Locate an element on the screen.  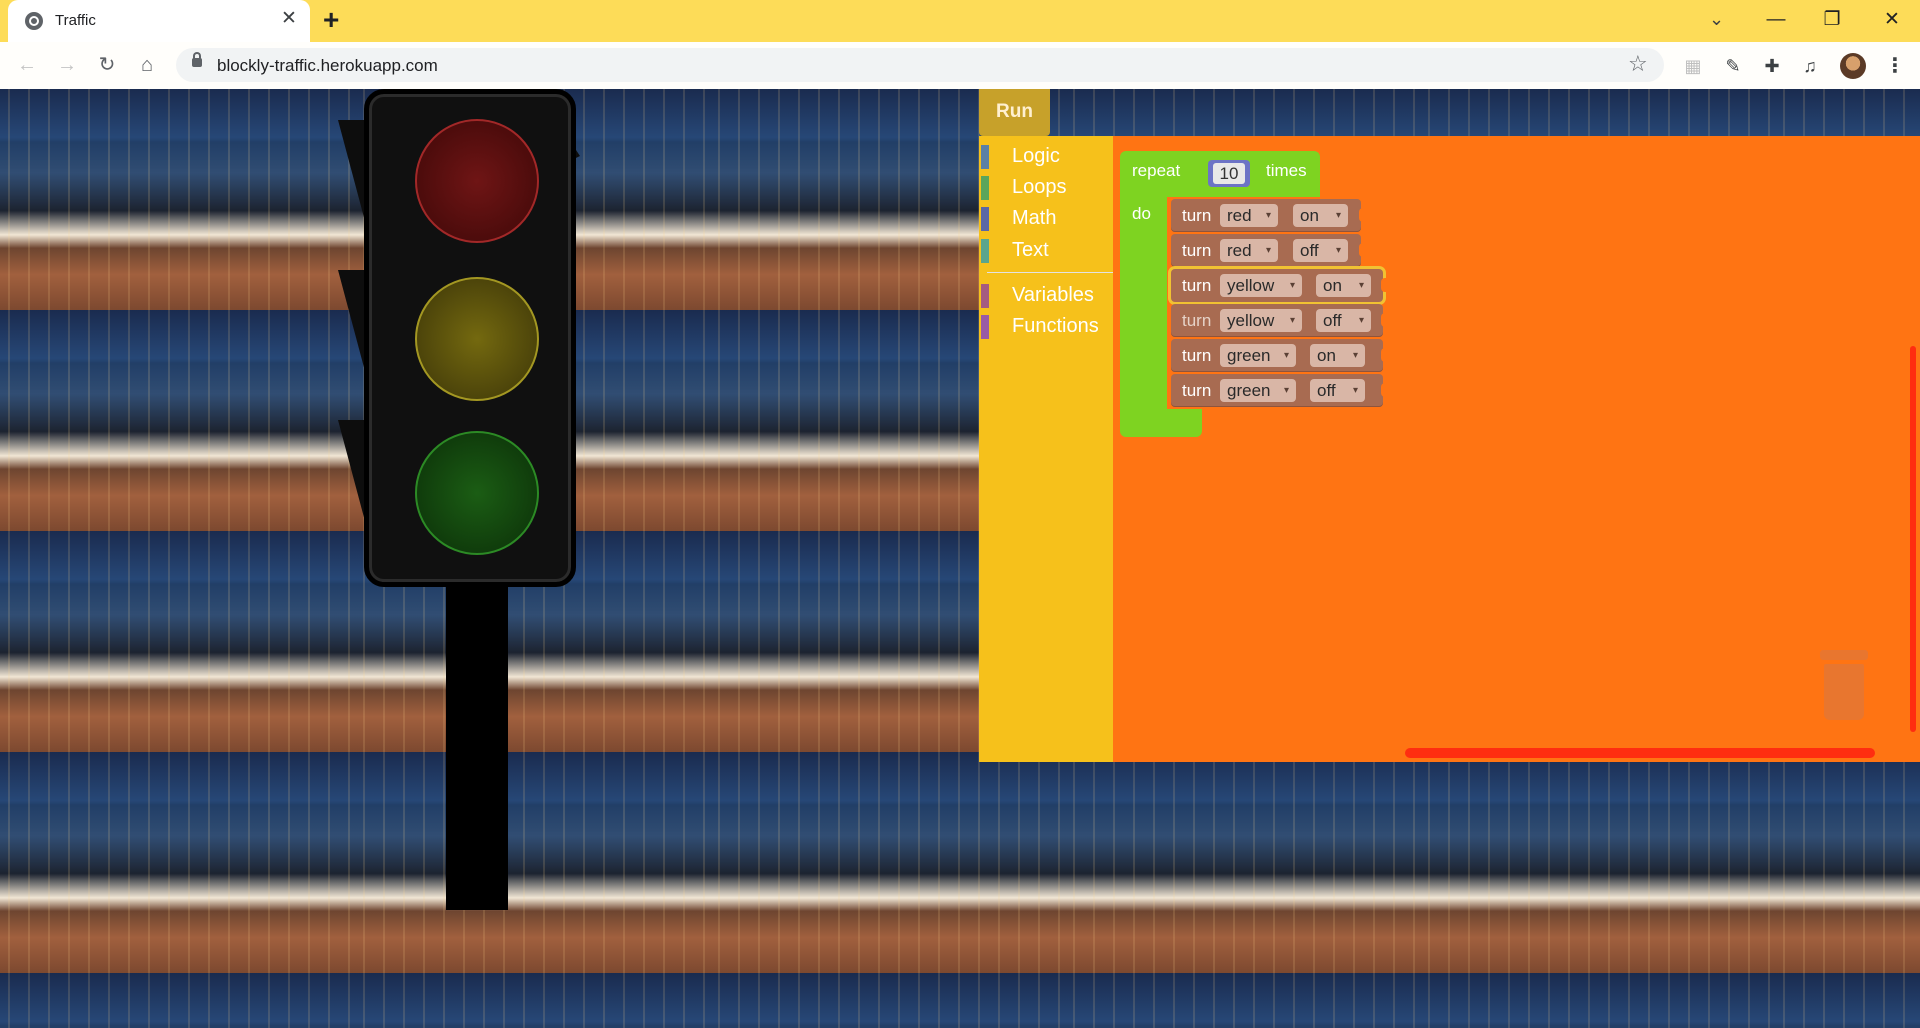
turn-light-block: turn red ▾ off ▾ is located at coordinates (1269, 250).